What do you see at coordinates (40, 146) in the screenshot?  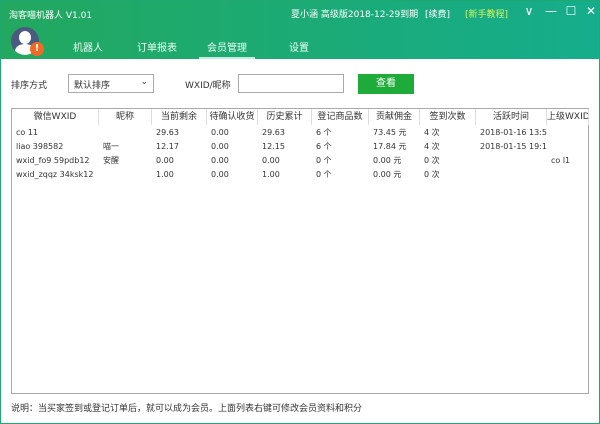 I see `cell-wxid: liao 398582` at bounding box center [40, 146].